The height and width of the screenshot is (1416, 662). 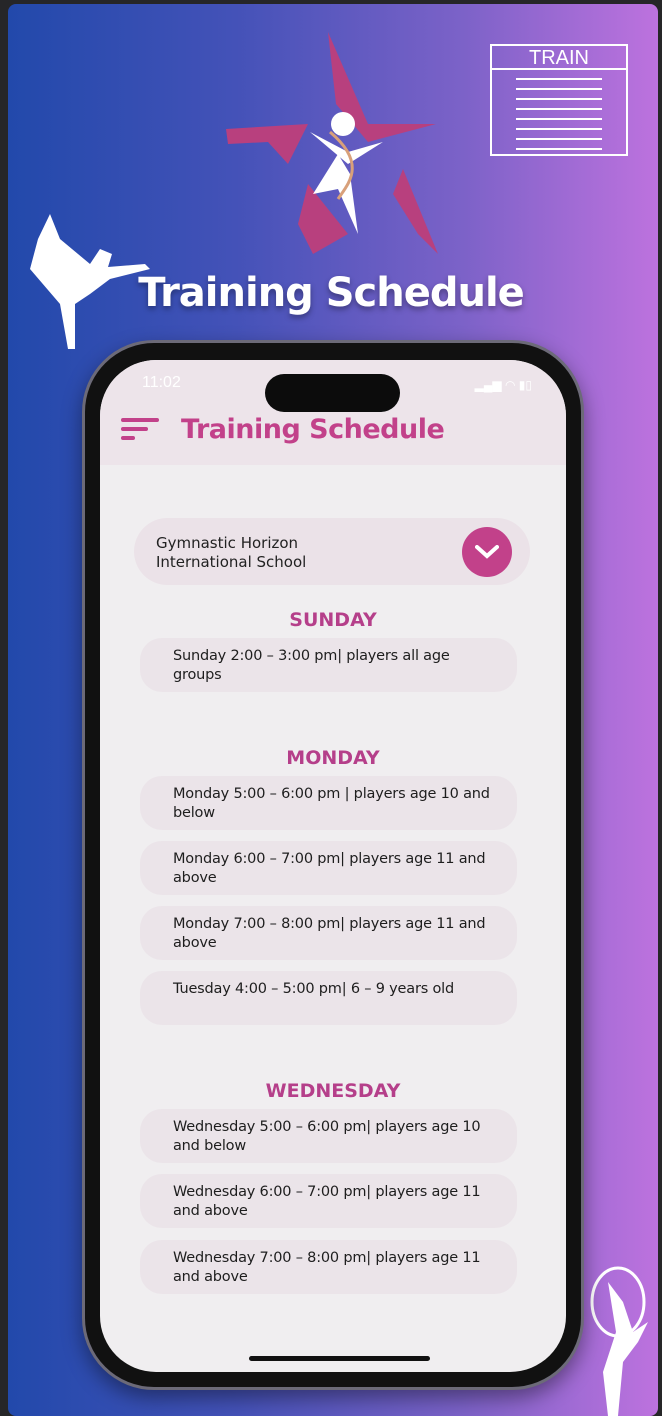 I want to click on chevron-down-icon, so click(x=487, y=552).